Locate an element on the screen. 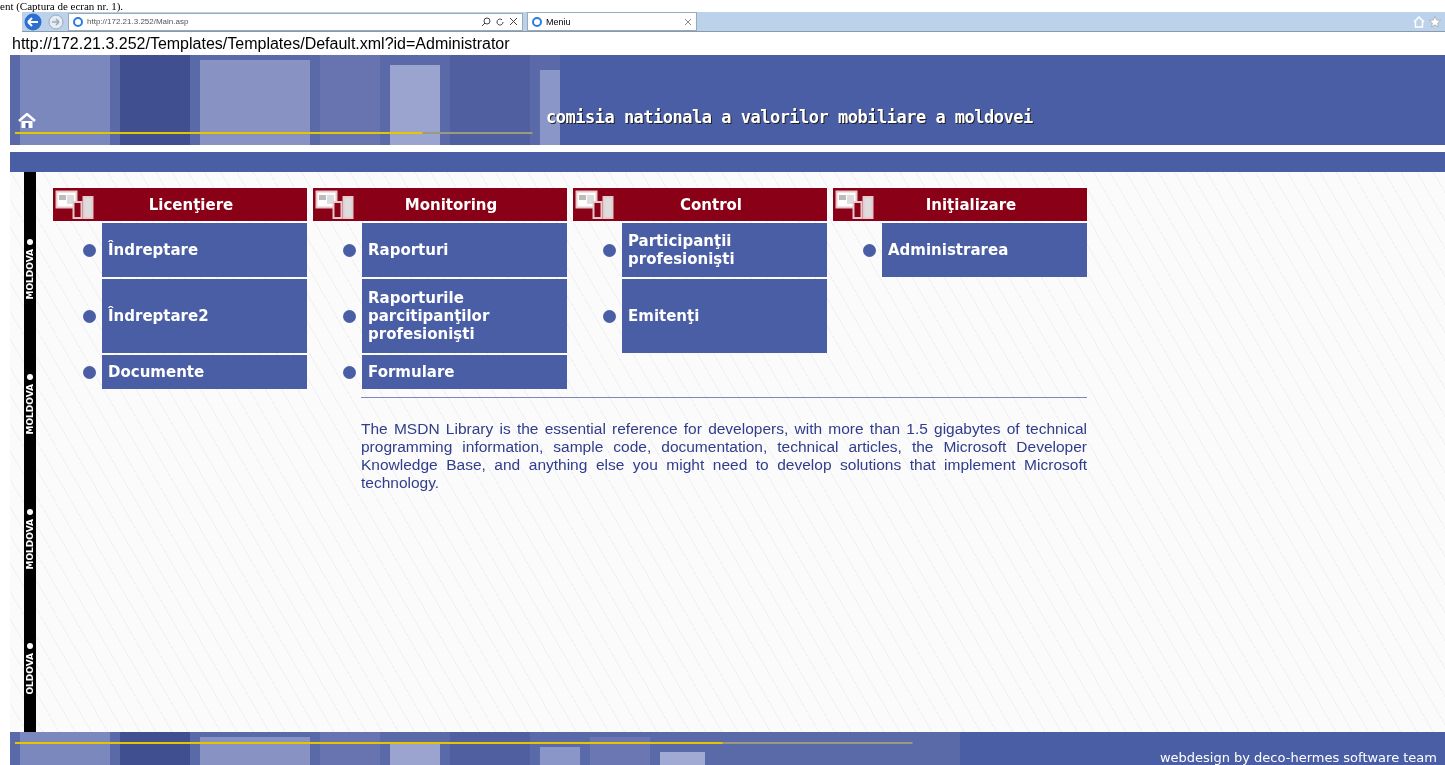 This screenshot has height=765, width=1445. strip-text: OLDOVA is located at coordinates (30, 674).